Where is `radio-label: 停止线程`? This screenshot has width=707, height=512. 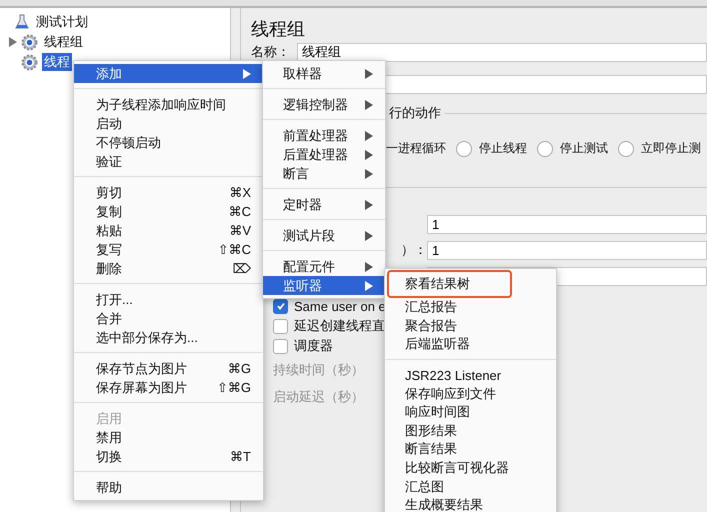 radio-label: 停止线程 is located at coordinates (503, 148).